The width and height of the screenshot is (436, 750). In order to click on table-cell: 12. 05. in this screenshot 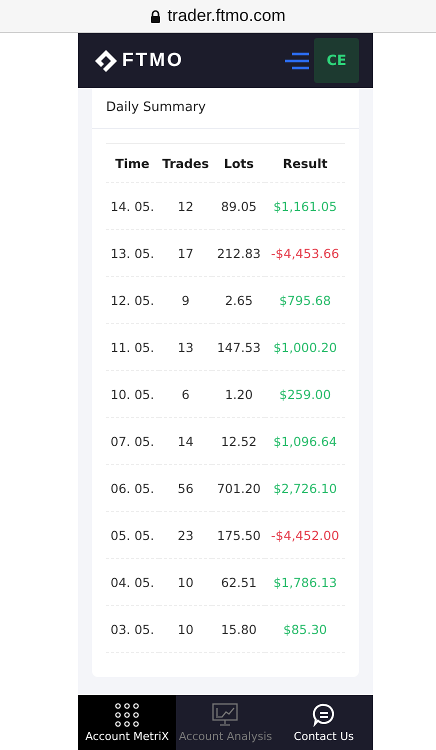, I will do `click(132, 300)`.